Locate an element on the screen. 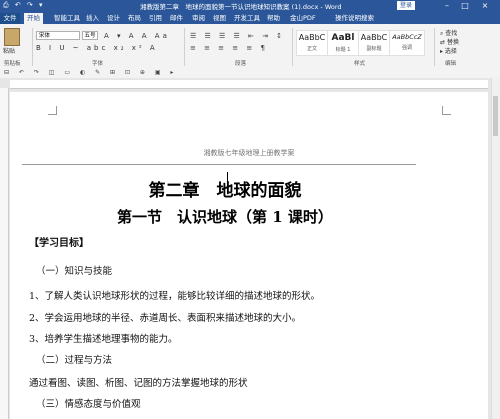  tab-layout: 布局 is located at coordinates (134, 18).